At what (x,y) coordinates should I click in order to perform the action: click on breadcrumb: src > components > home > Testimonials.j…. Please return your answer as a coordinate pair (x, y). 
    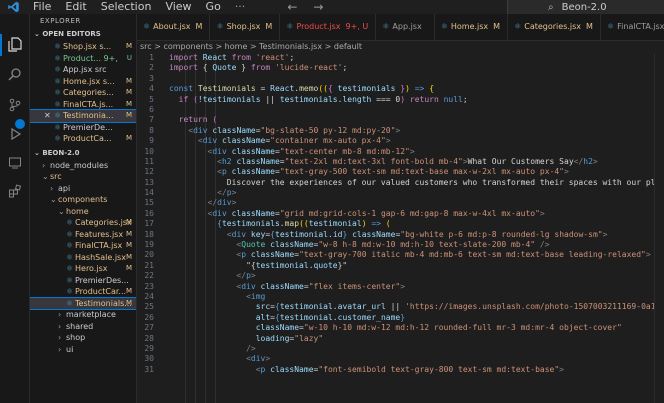
    Looking at the image, I should click on (400, 47).